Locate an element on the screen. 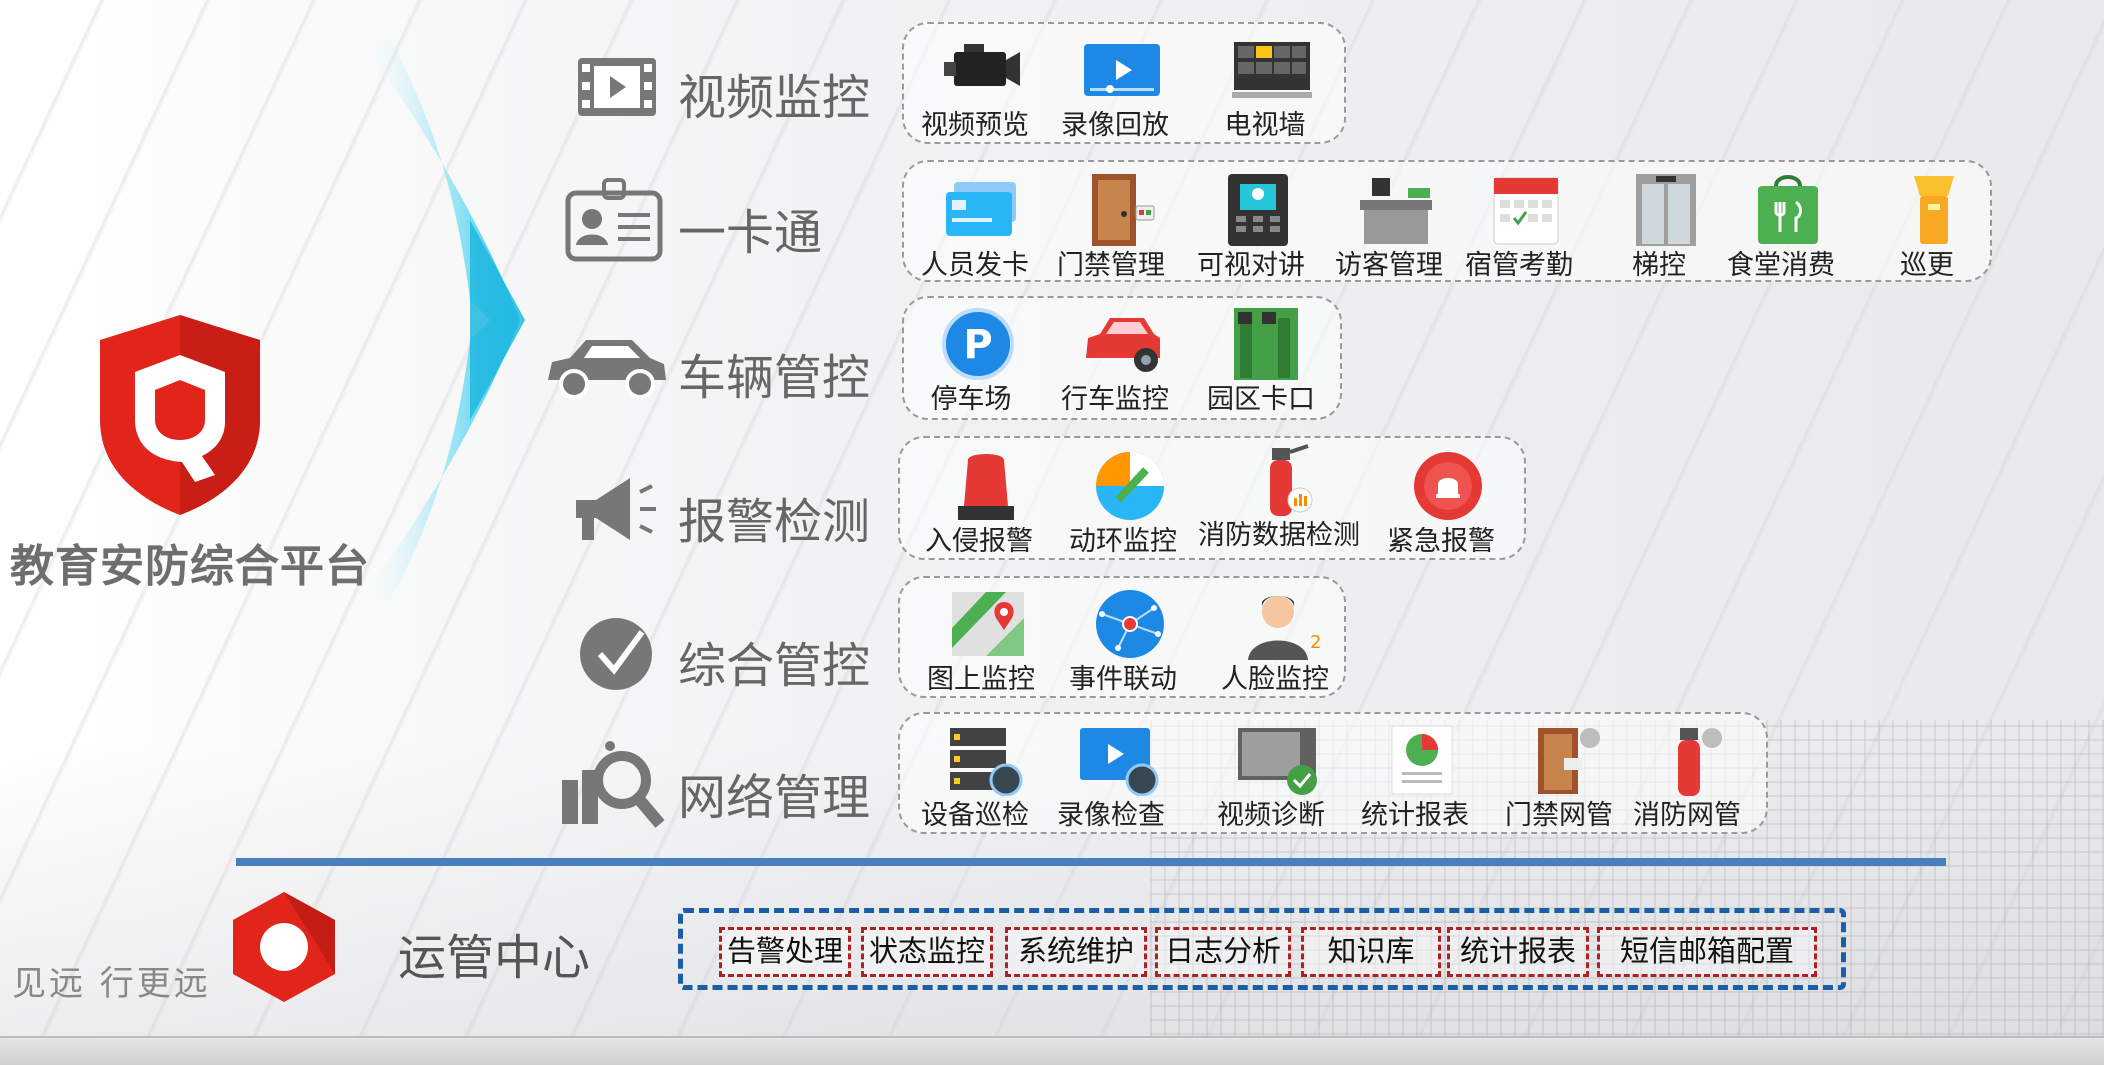 The image size is (2104, 1065). ops-item-system-maintenance: 系统维护 is located at coordinates (1076, 952).